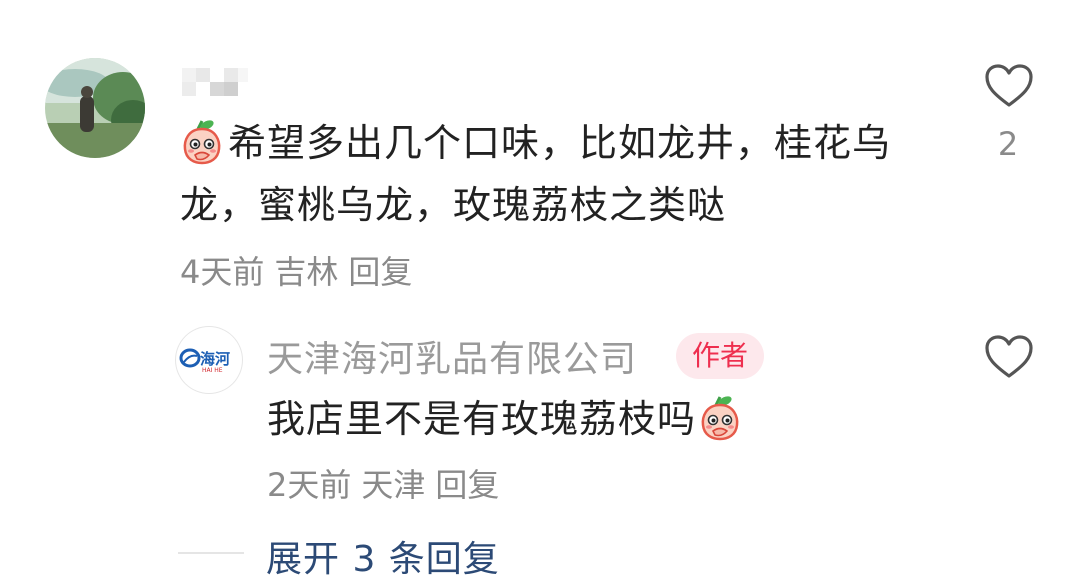 The height and width of the screenshot is (582, 1080). What do you see at coordinates (383, 556) in the screenshot?
I see `expand-replies-button: 展开 3 条回复` at bounding box center [383, 556].